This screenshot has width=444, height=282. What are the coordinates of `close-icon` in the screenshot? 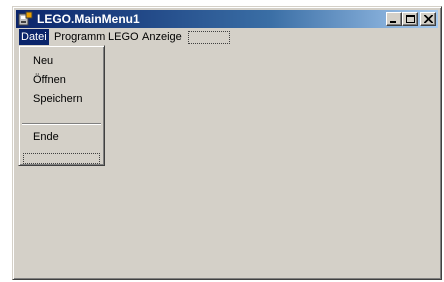 It's located at (428, 19).